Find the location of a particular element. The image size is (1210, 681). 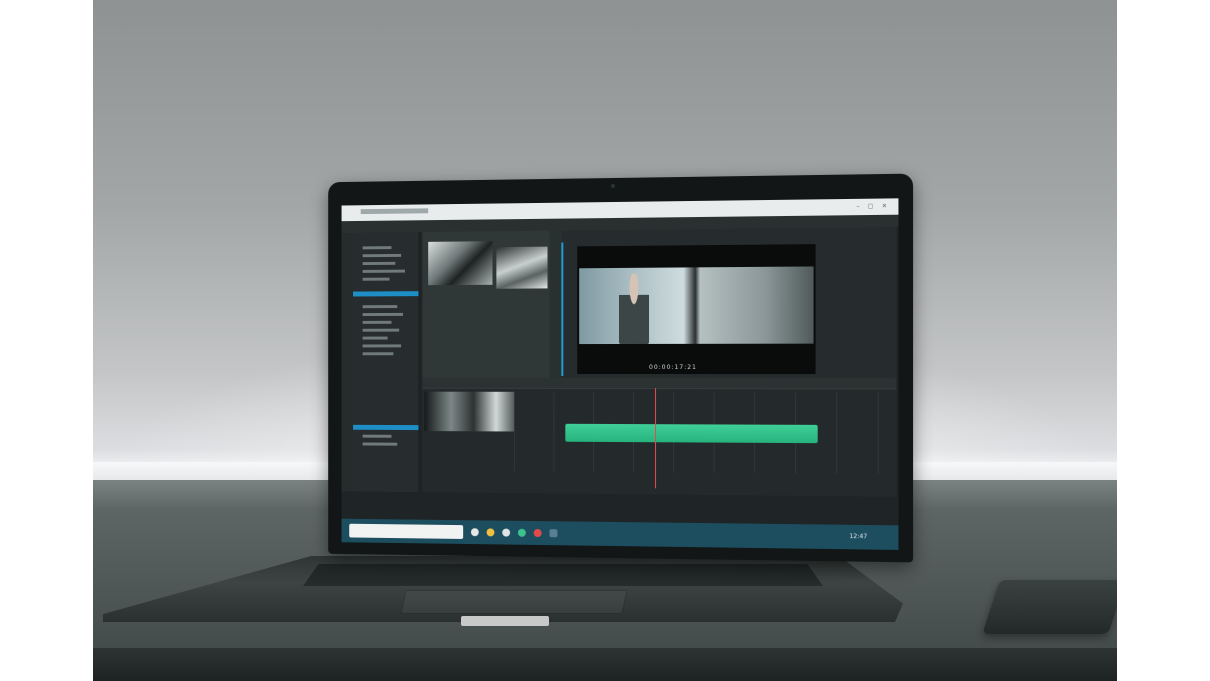

timeline-clip-thumbnail is located at coordinates (469, 412).